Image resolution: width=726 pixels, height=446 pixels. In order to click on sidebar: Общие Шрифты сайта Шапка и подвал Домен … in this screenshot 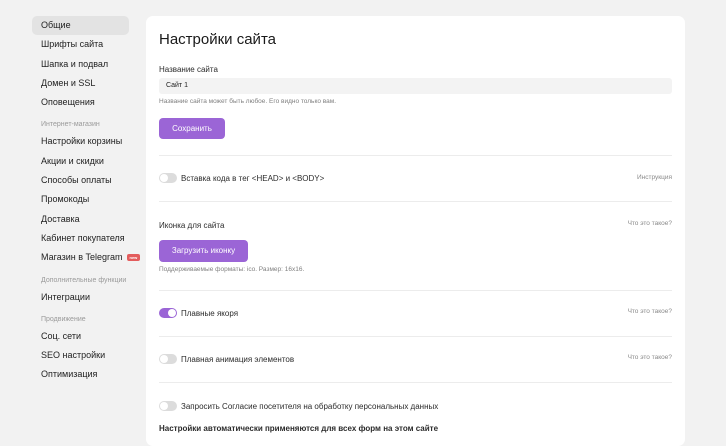, I will do `click(86, 200)`.